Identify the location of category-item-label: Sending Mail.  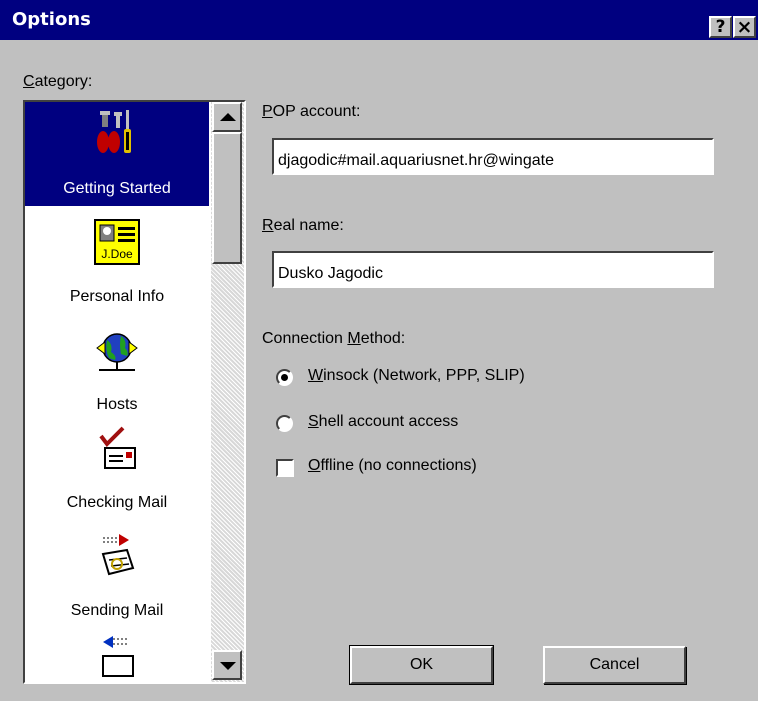
(117, 610).